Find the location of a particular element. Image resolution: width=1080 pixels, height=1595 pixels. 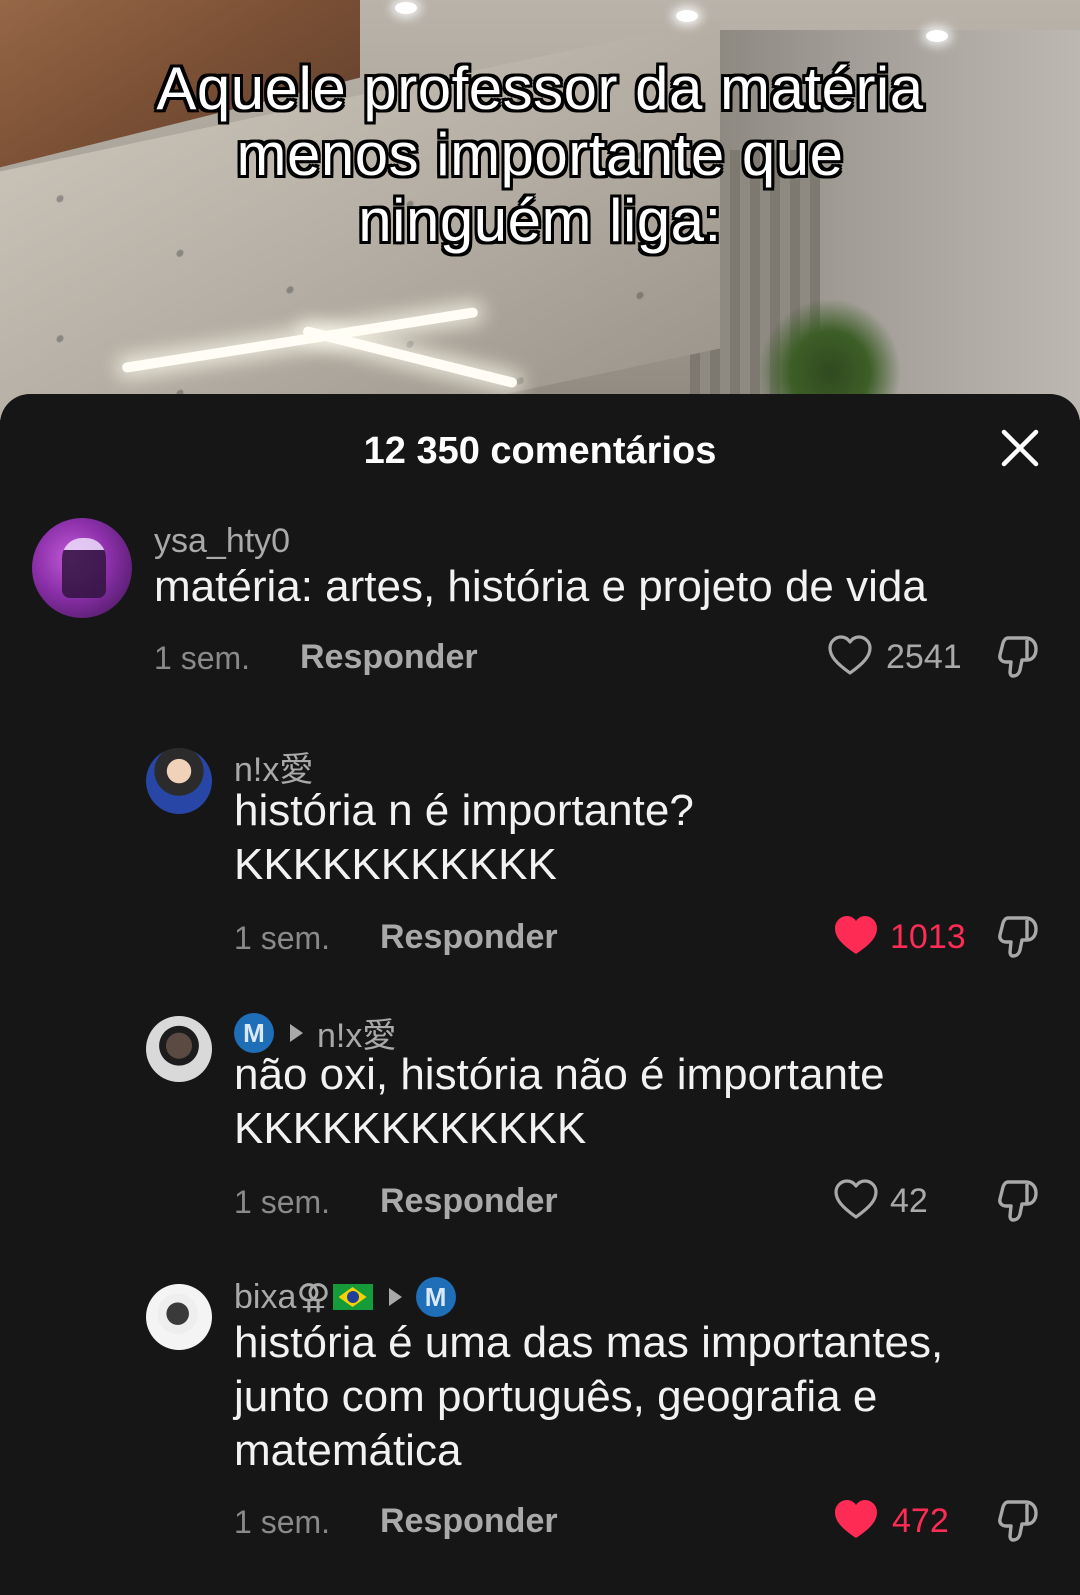

caption-line: menos importante que is located at coordinates (540, 154).